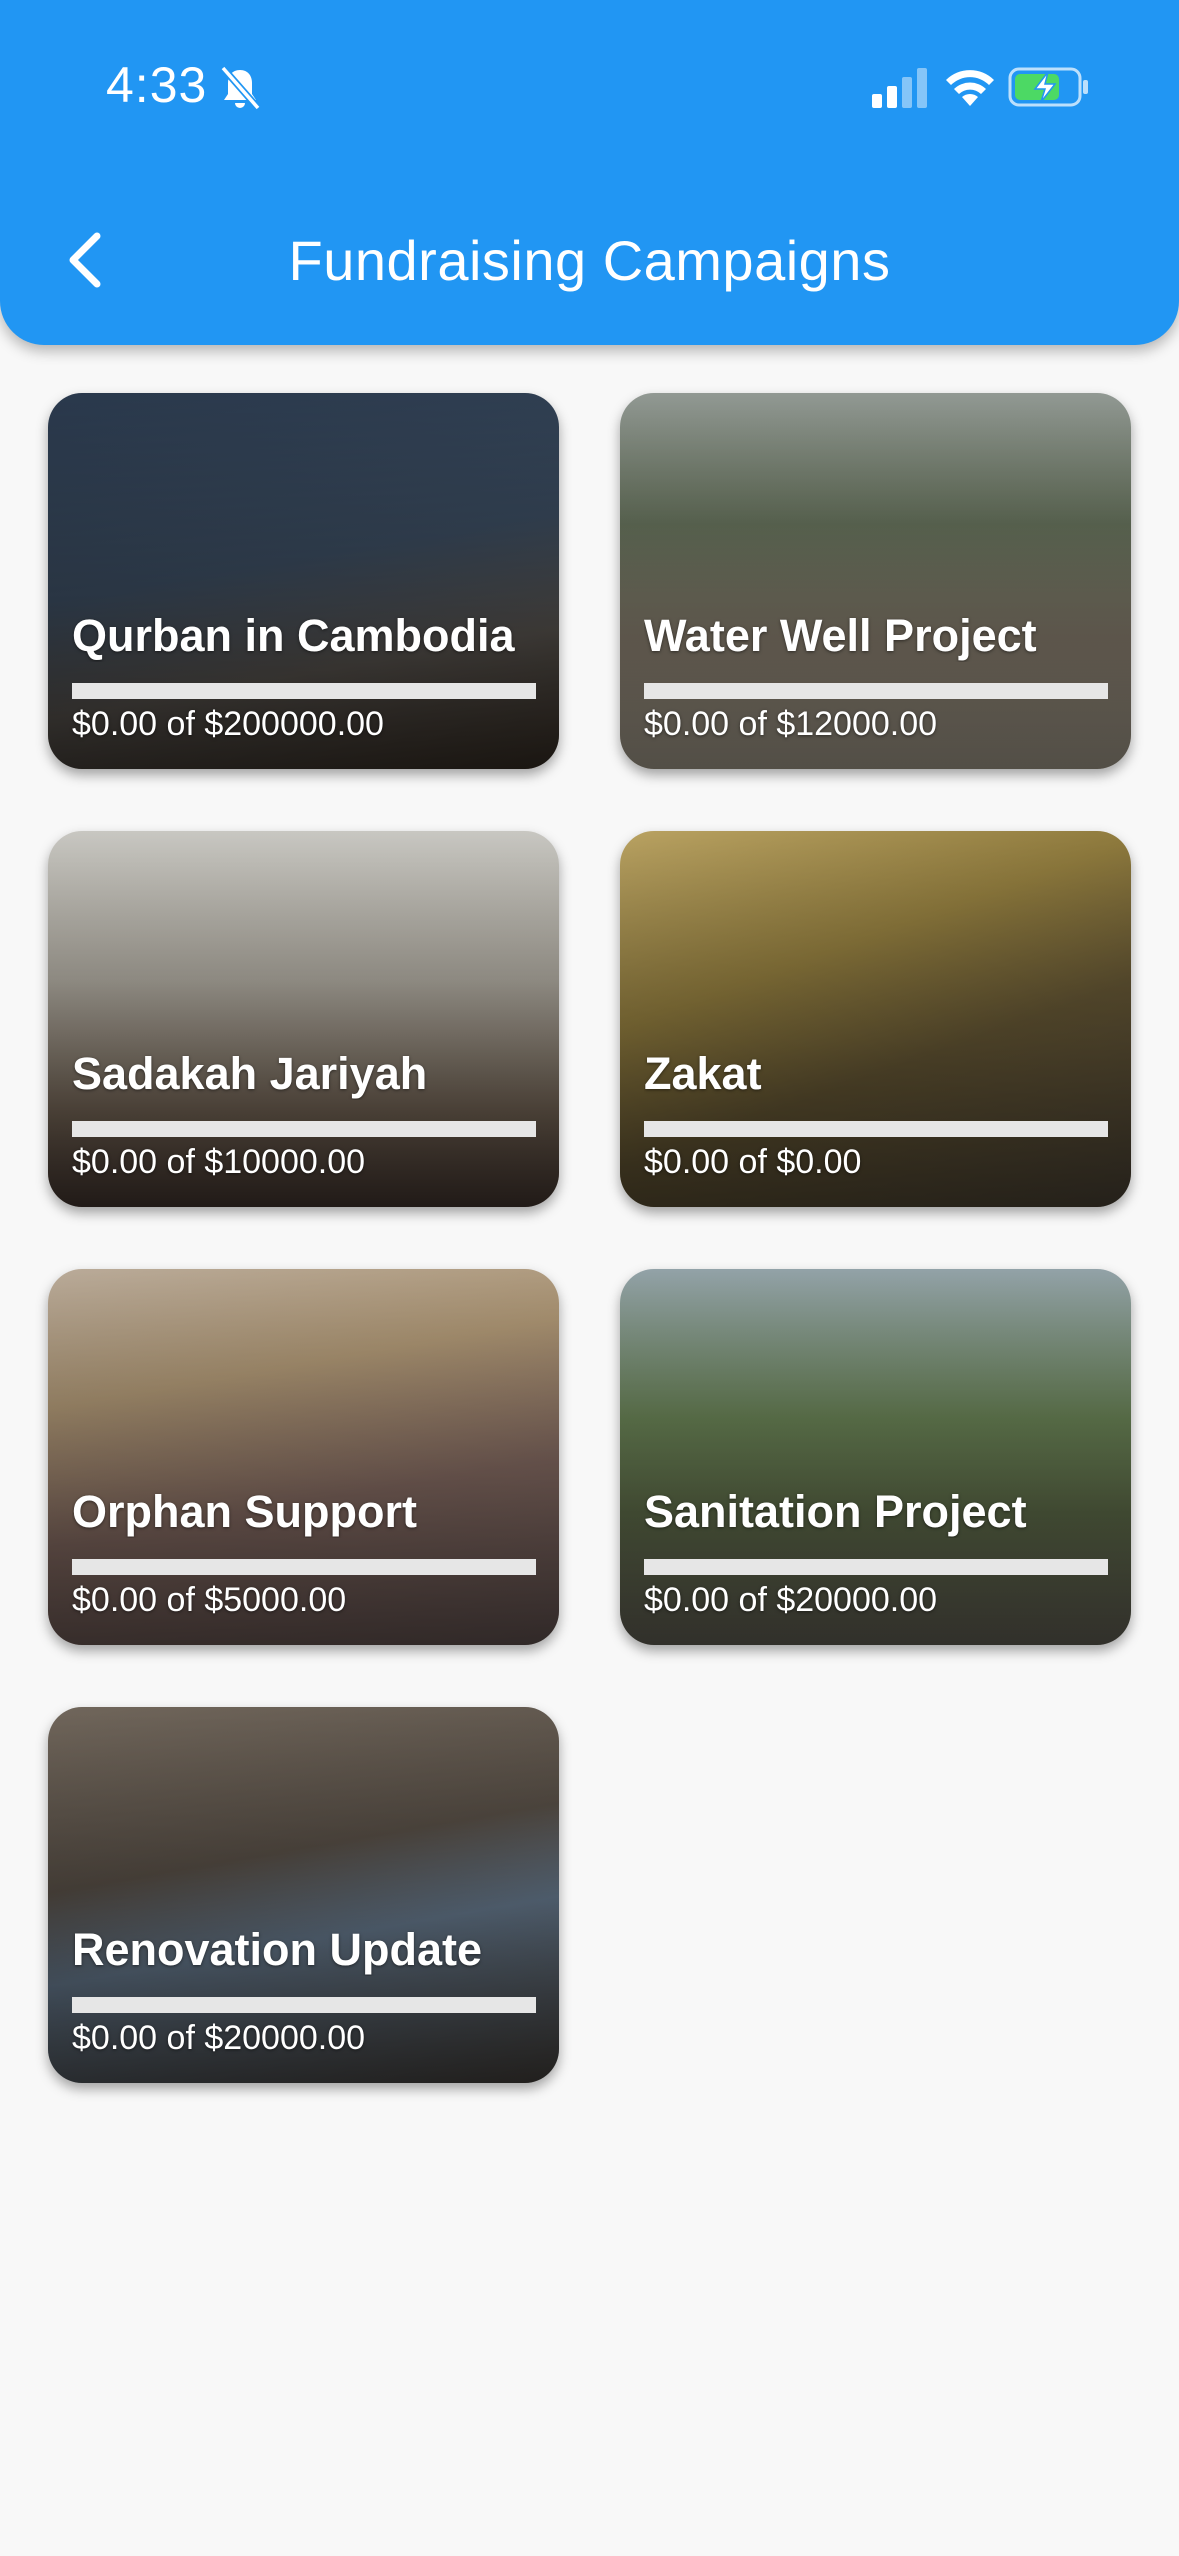  What do you see at coordinates (293, 635) in the screenshot?
I see `campaign-title: Qurban in Cambodia` at bounding box center [293, 635].